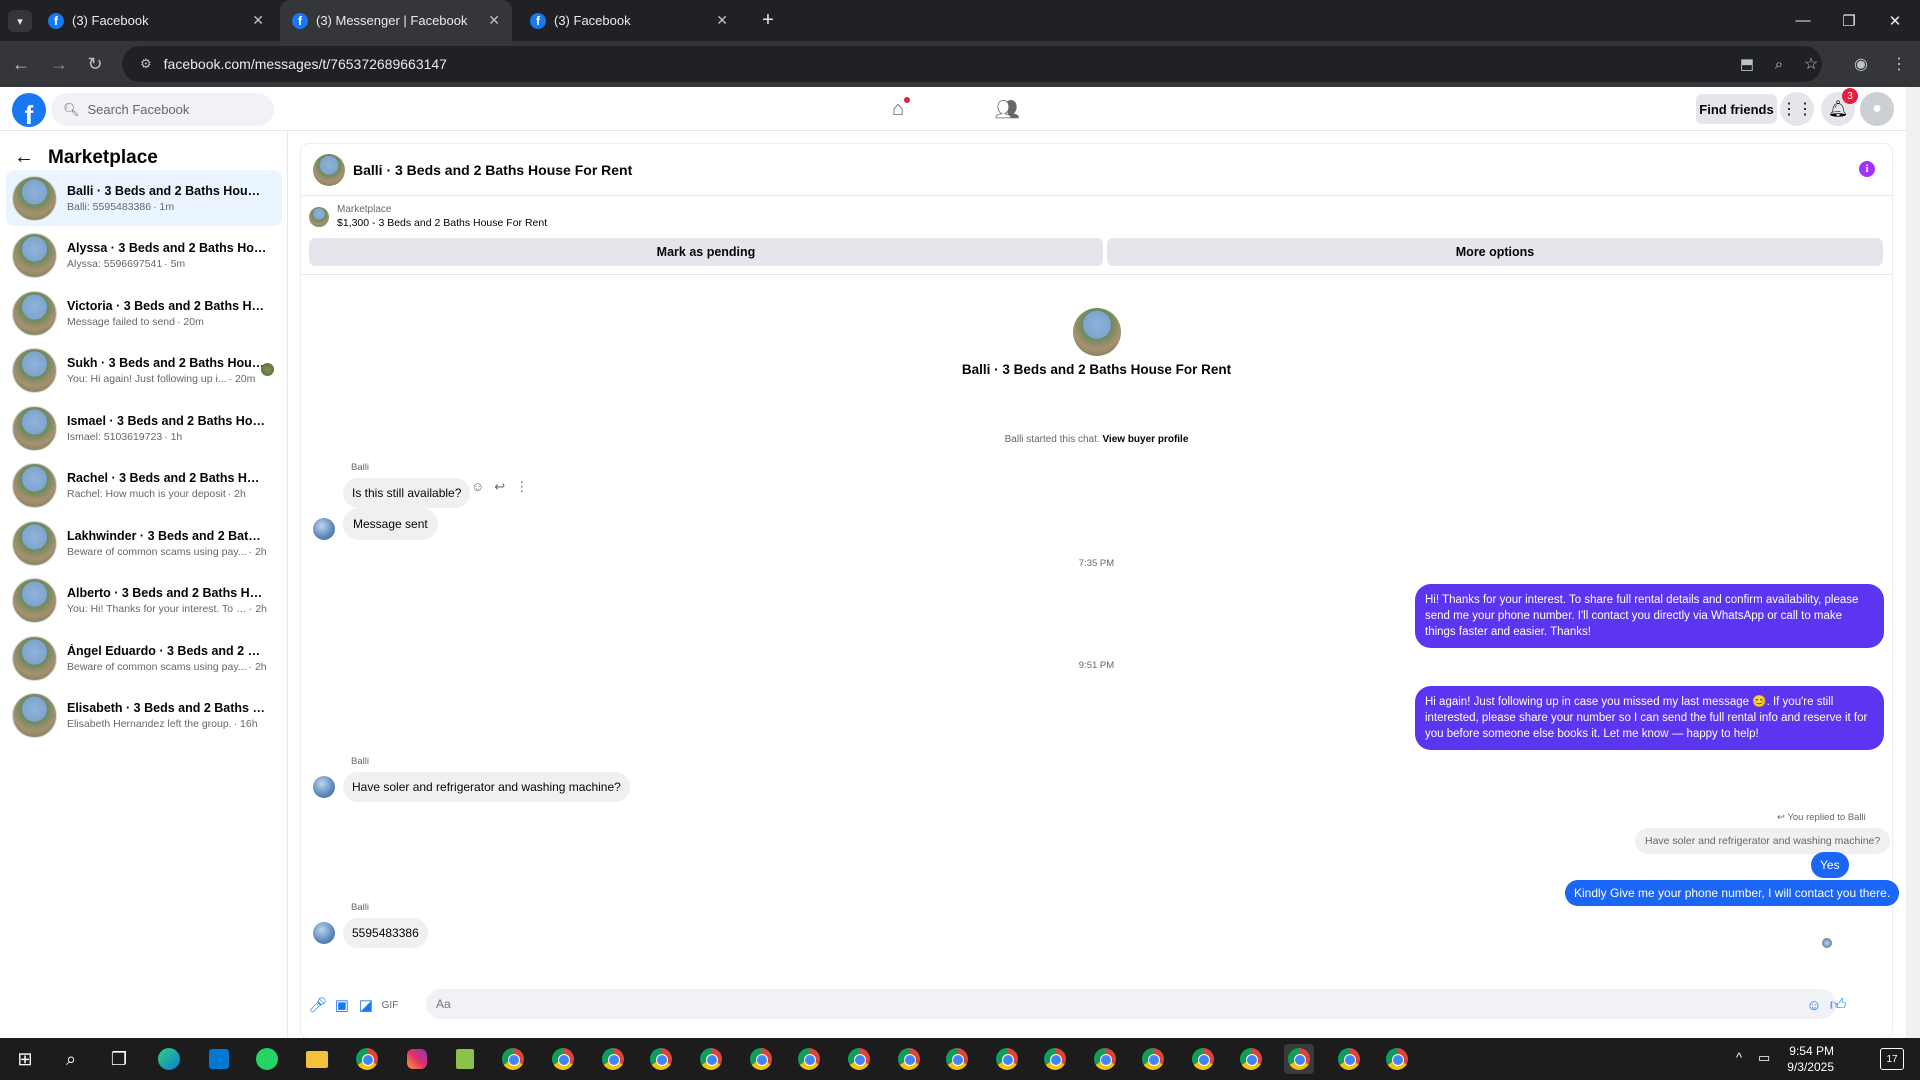 Image resolution: width=1920 pixels, height=1080 pixels. I want to click on restore-icon: ❐, so click(1849, 20).